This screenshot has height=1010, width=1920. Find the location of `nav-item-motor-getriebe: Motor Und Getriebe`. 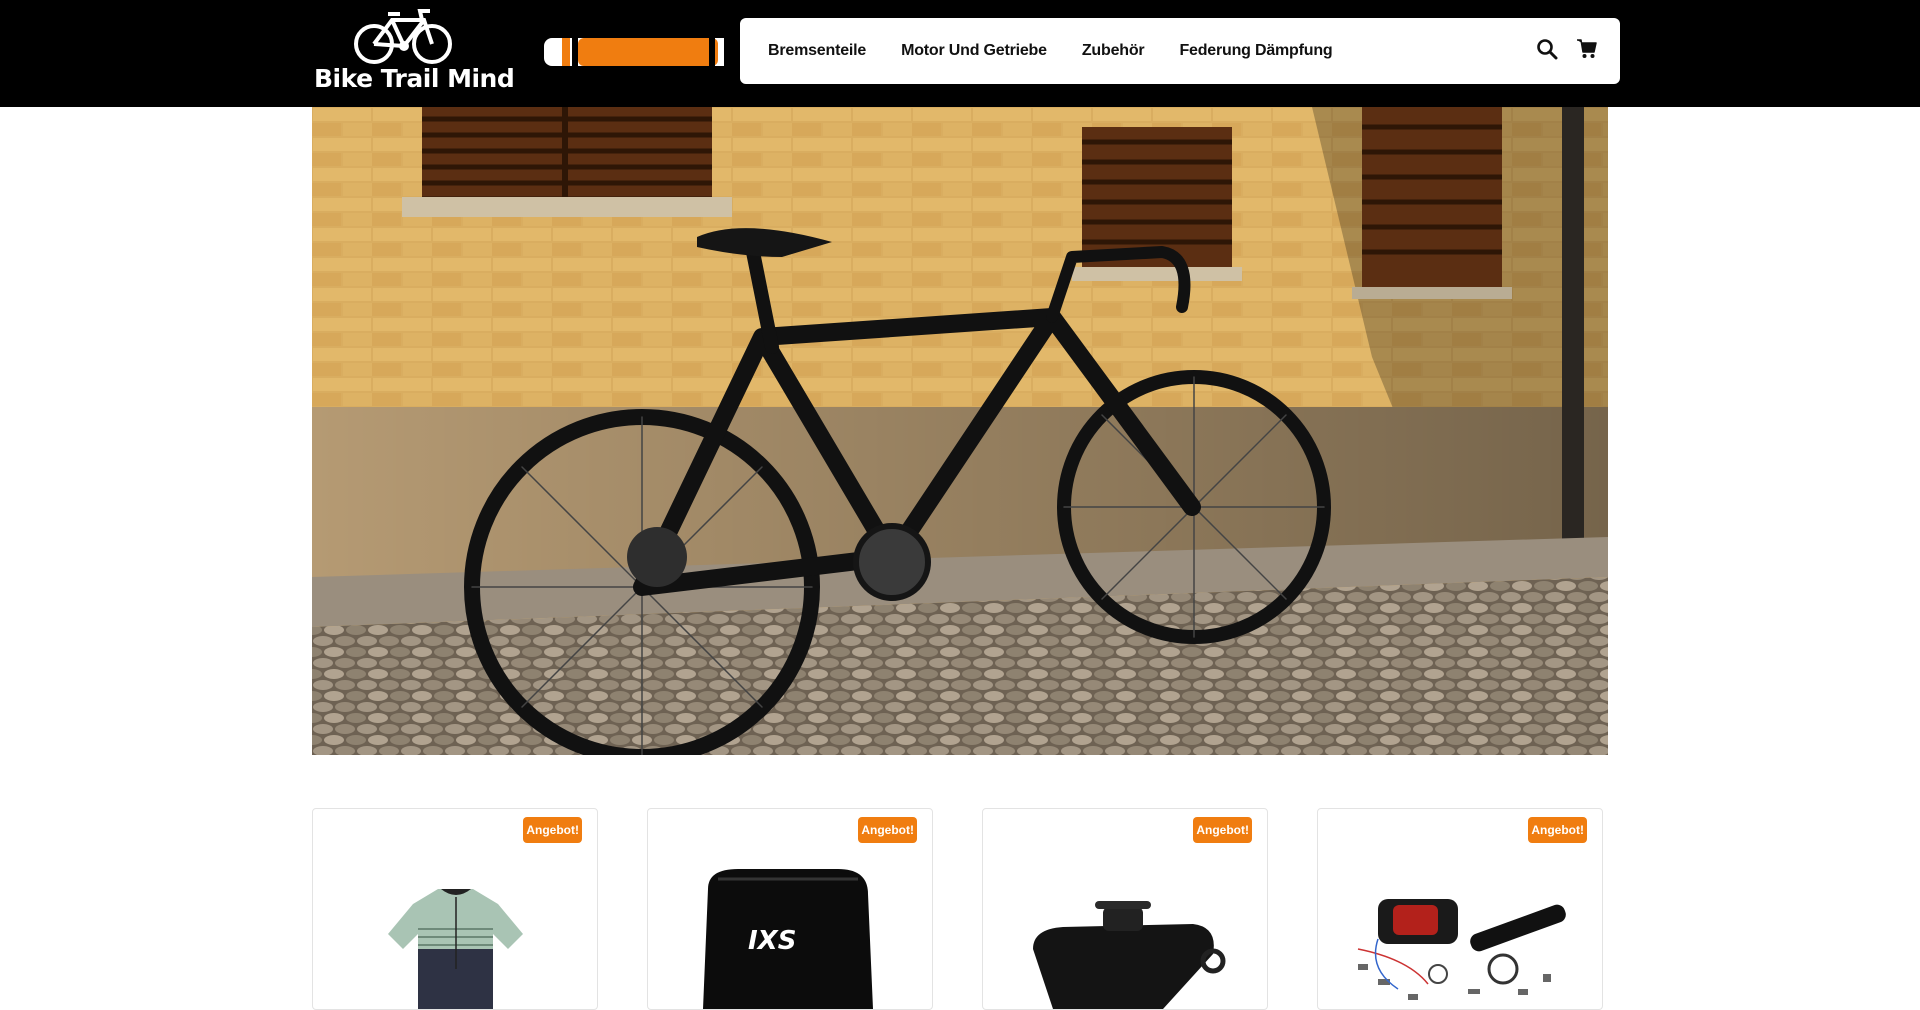

nav-item-motor-getriebe: Motor Und Getriebe is located at coordinates (974, 51).